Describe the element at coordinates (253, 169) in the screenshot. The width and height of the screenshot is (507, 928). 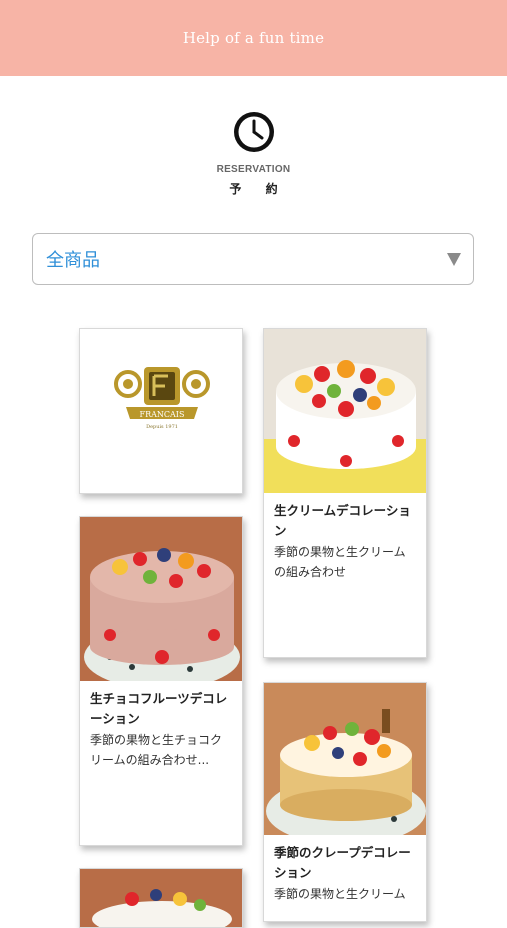
I see `section-title-en: RESERVATION` at that location.